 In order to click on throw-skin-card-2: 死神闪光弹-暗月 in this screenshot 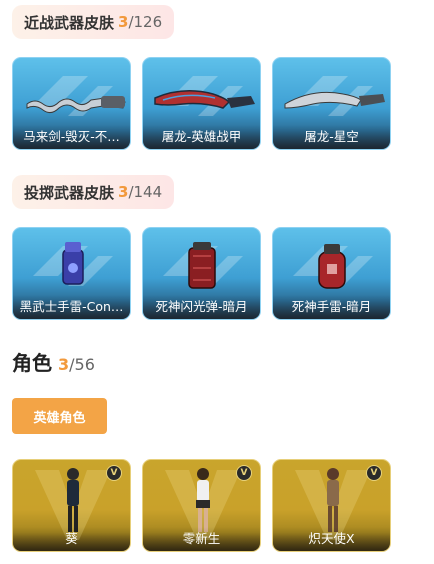, I will do `click(201, 273)`.